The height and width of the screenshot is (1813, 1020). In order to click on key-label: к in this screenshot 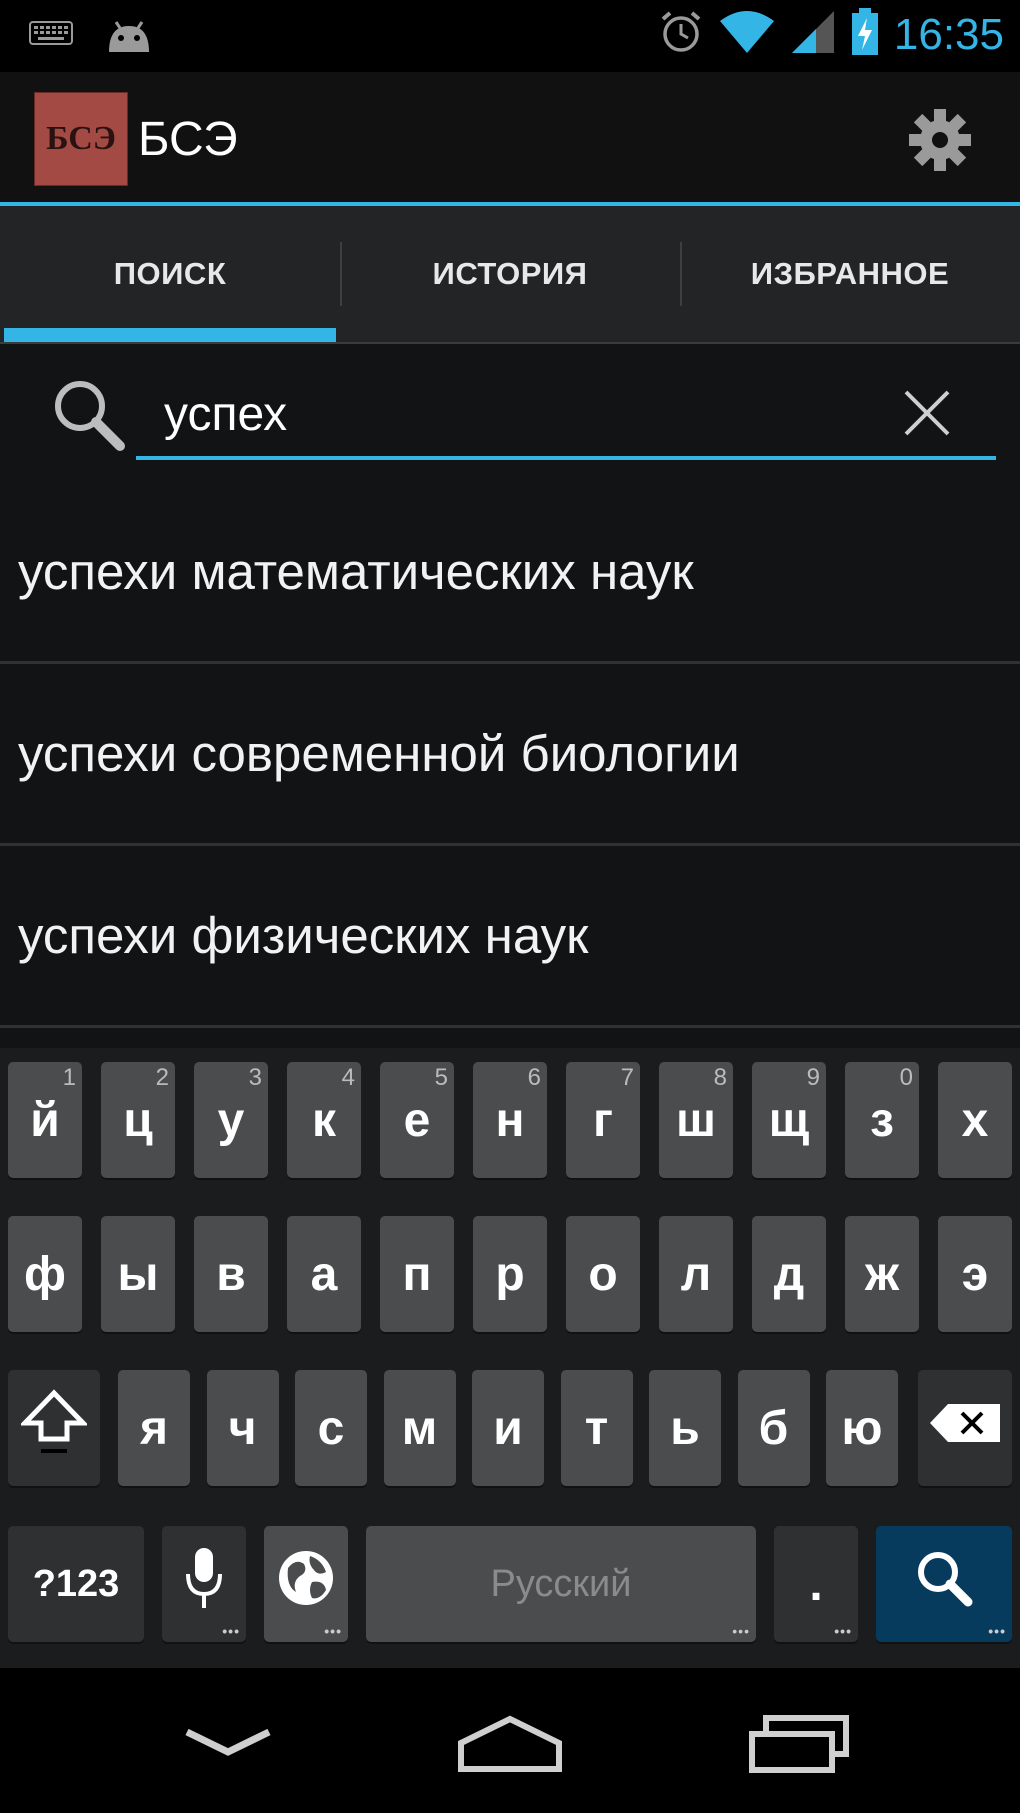, I will do `click(324, 1120)`.